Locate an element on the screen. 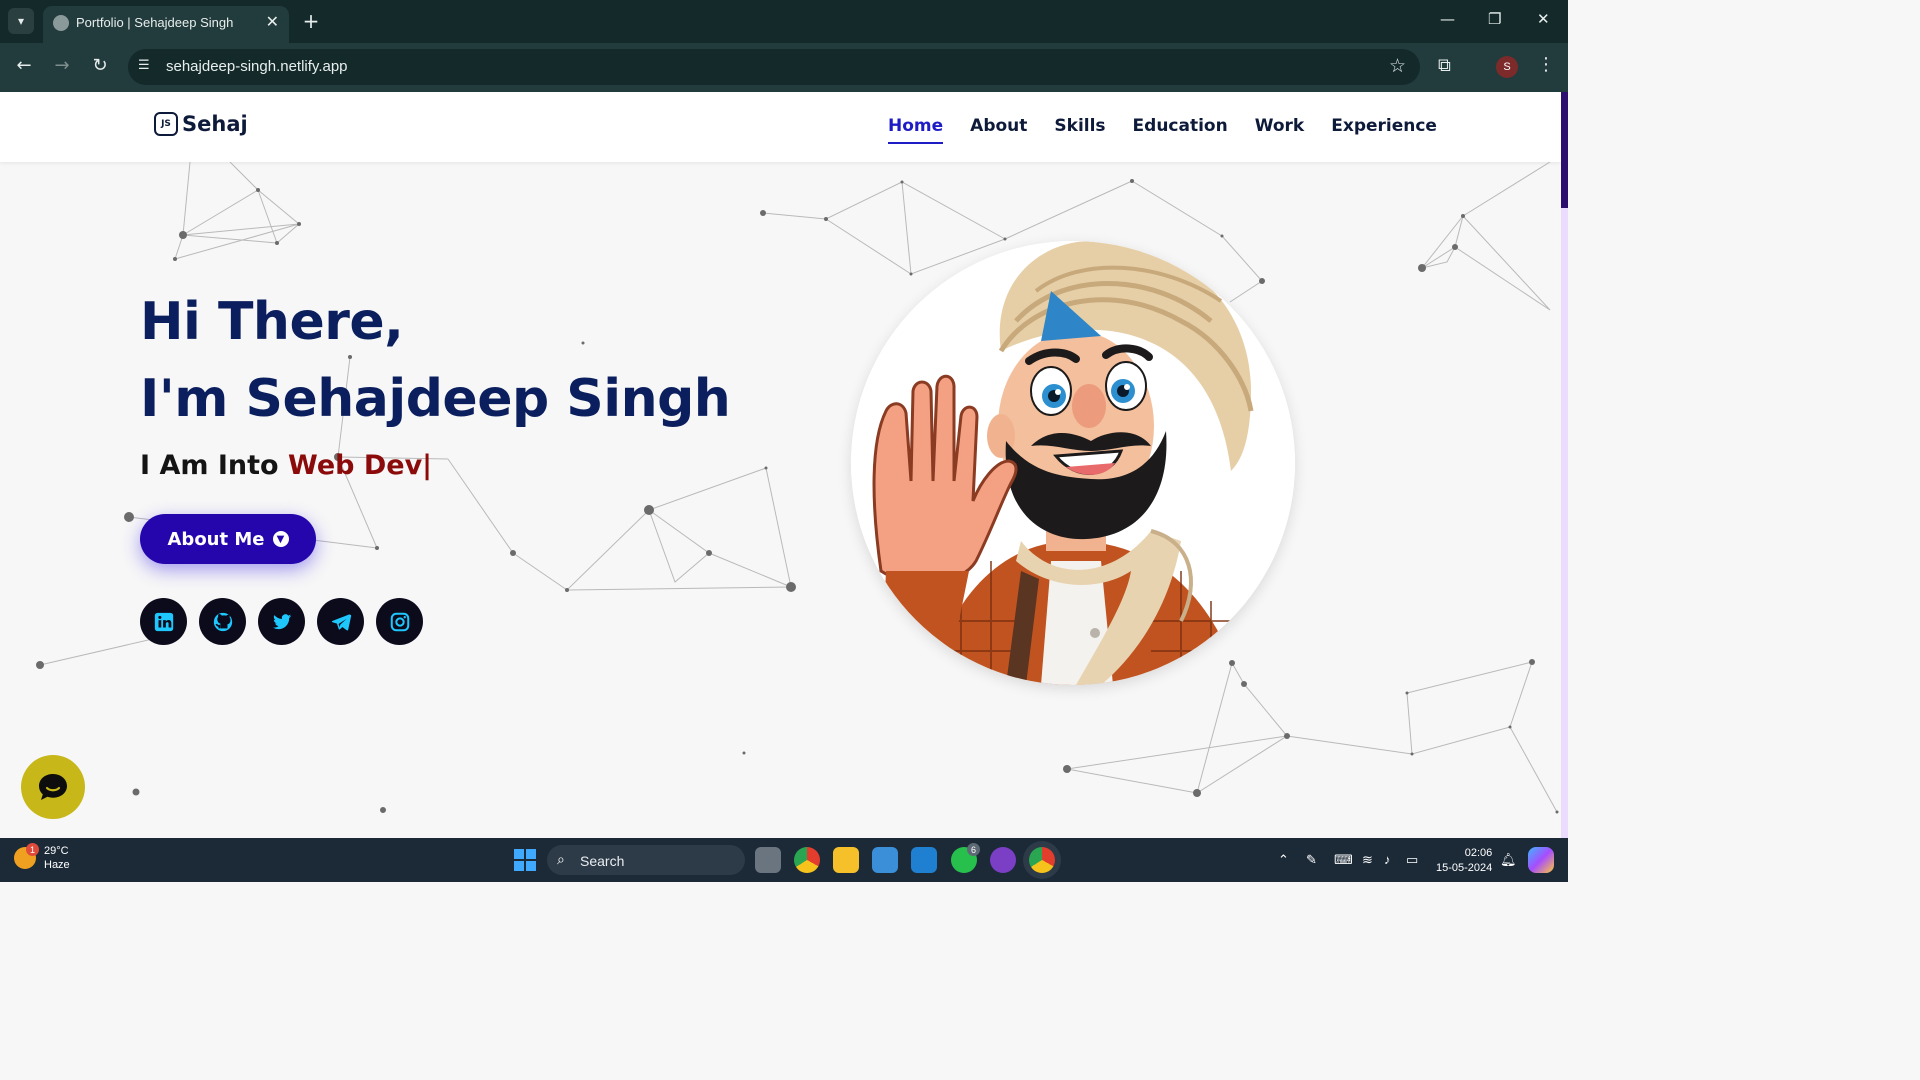 The image size is (1920, 1080). site-logo: JS Sehaj is located at coordinates (201, 124).